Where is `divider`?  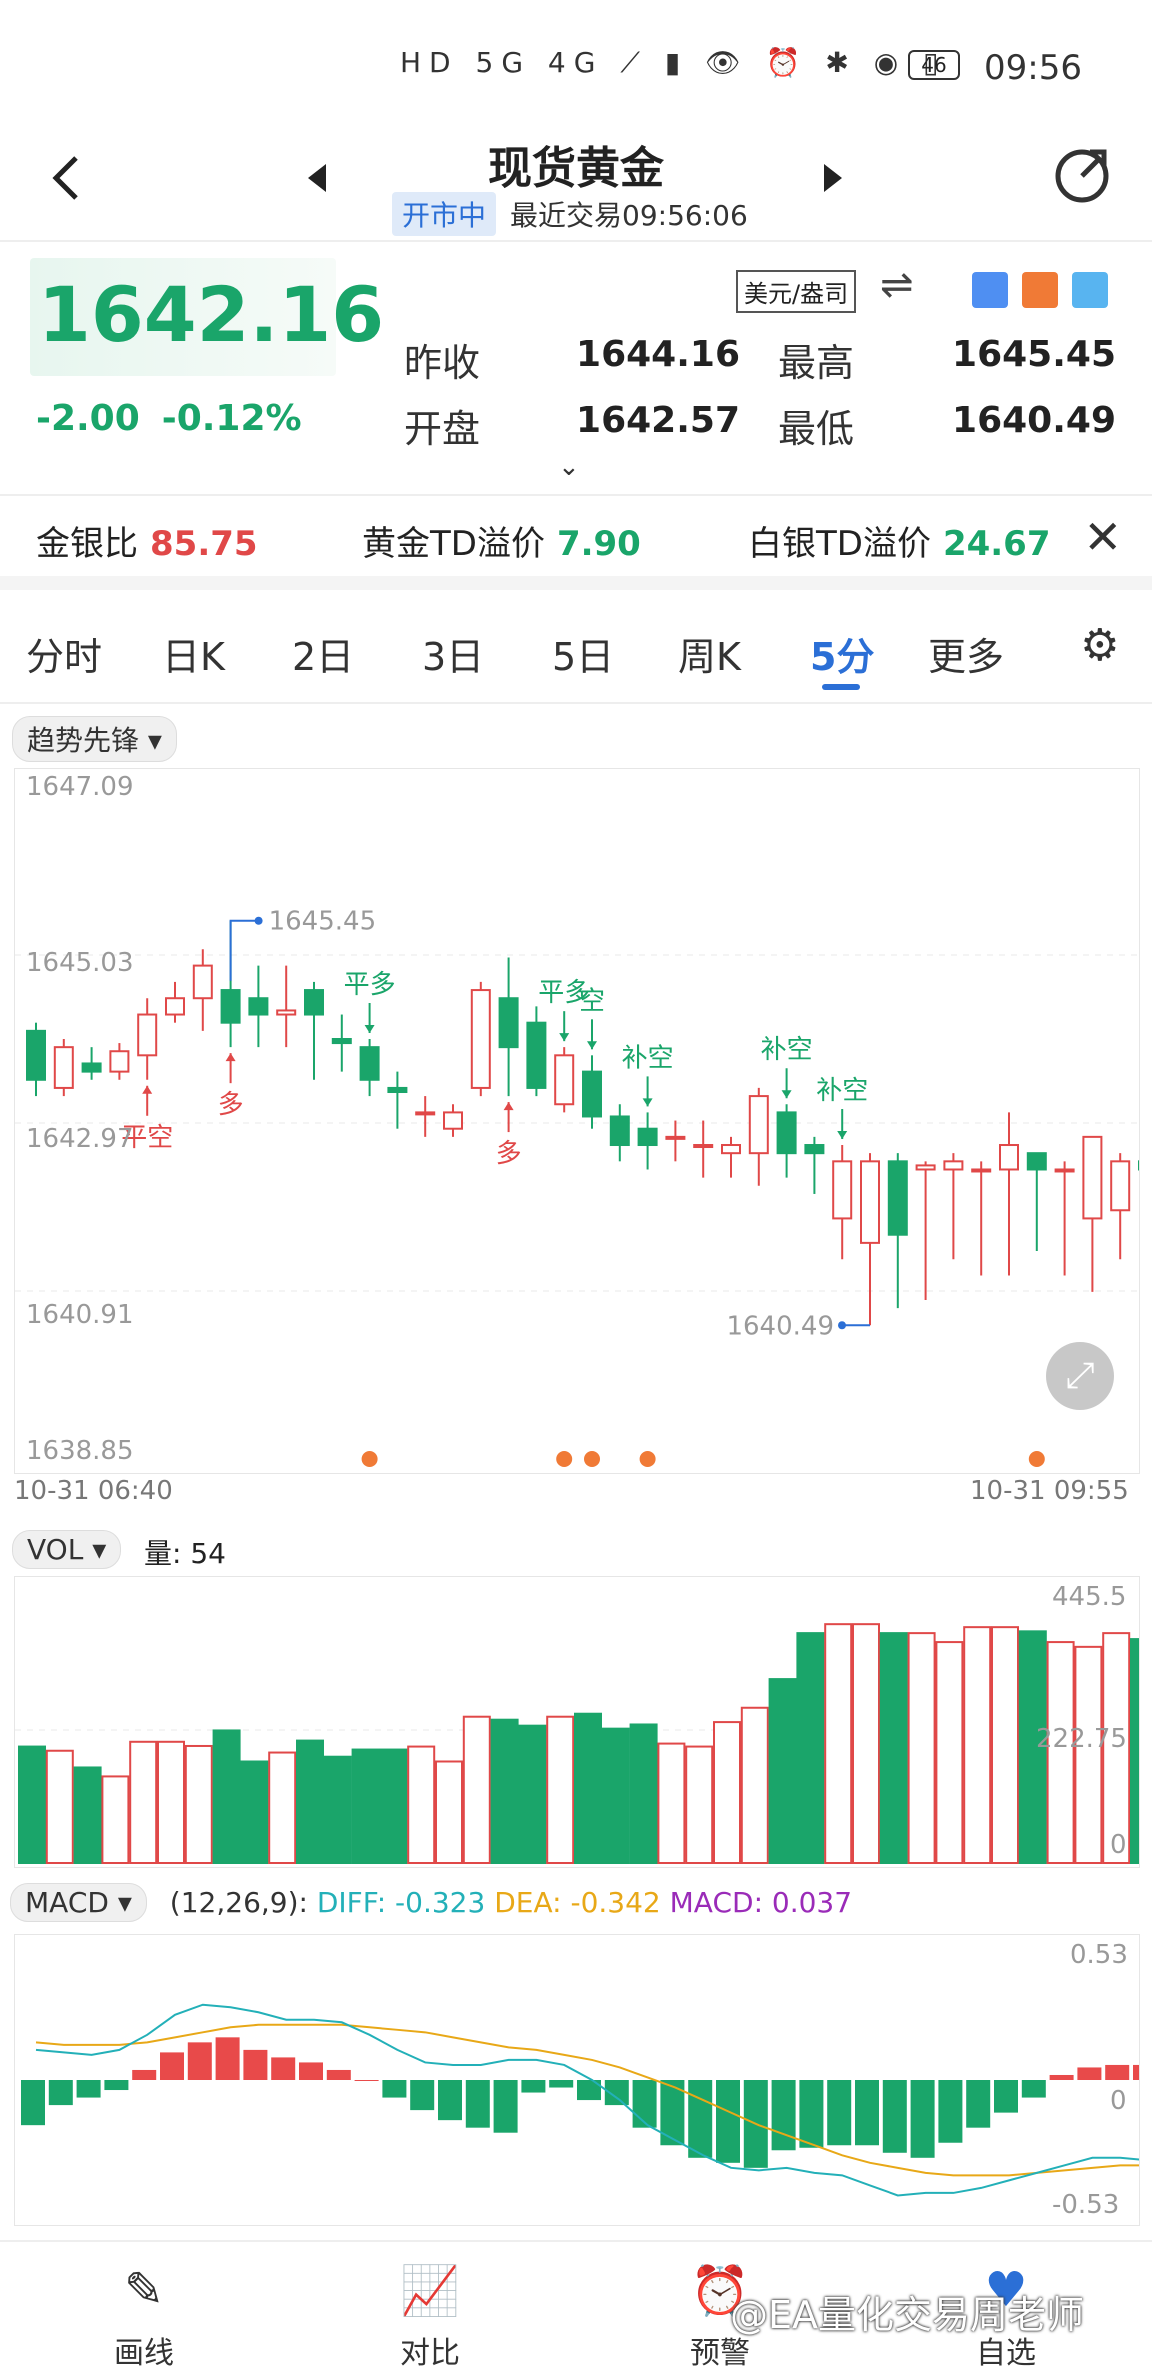
divider is located at coordinates (576, 703).